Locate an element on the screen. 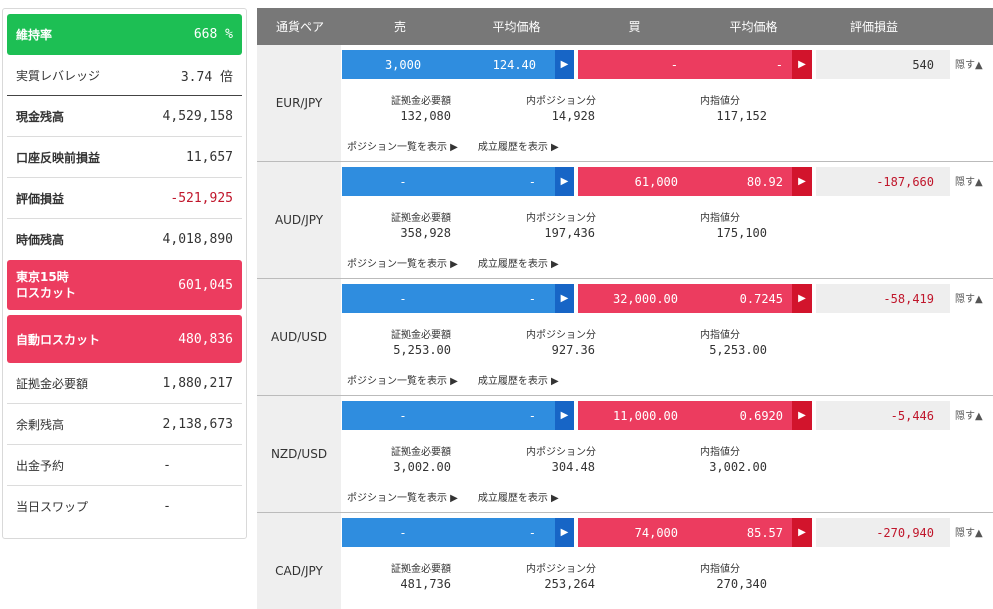 The height and width of the screenshot is (609, 993). swap-row: 当日スワップ - is located at coordinates (124, 506).